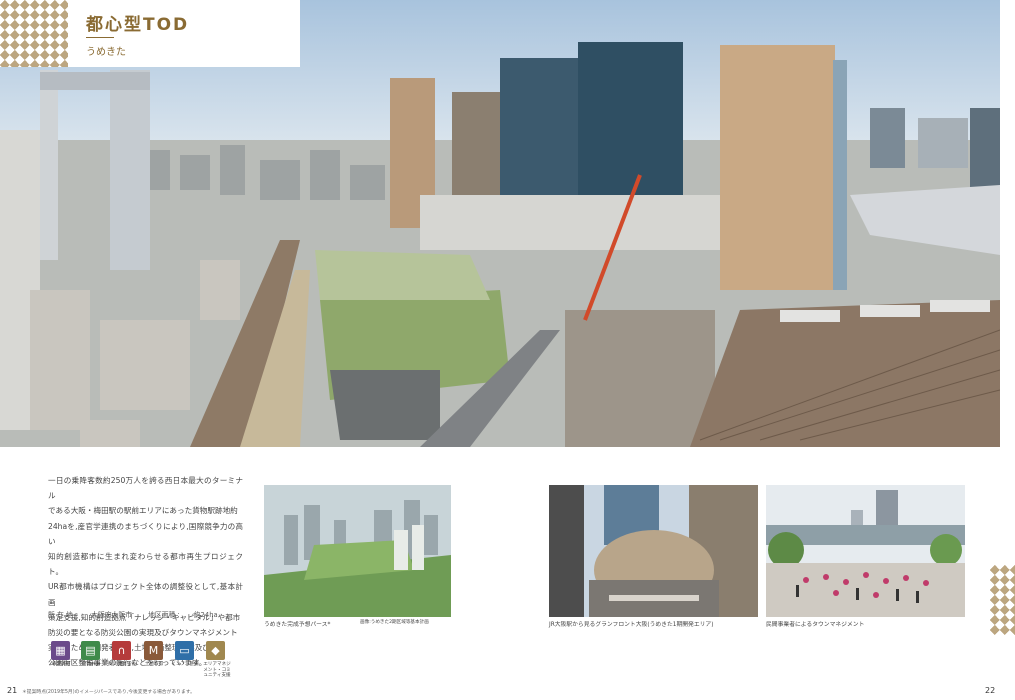 This screenshot has width=1015, height=700. I want to click on side-pattern, so click(1002, 600).